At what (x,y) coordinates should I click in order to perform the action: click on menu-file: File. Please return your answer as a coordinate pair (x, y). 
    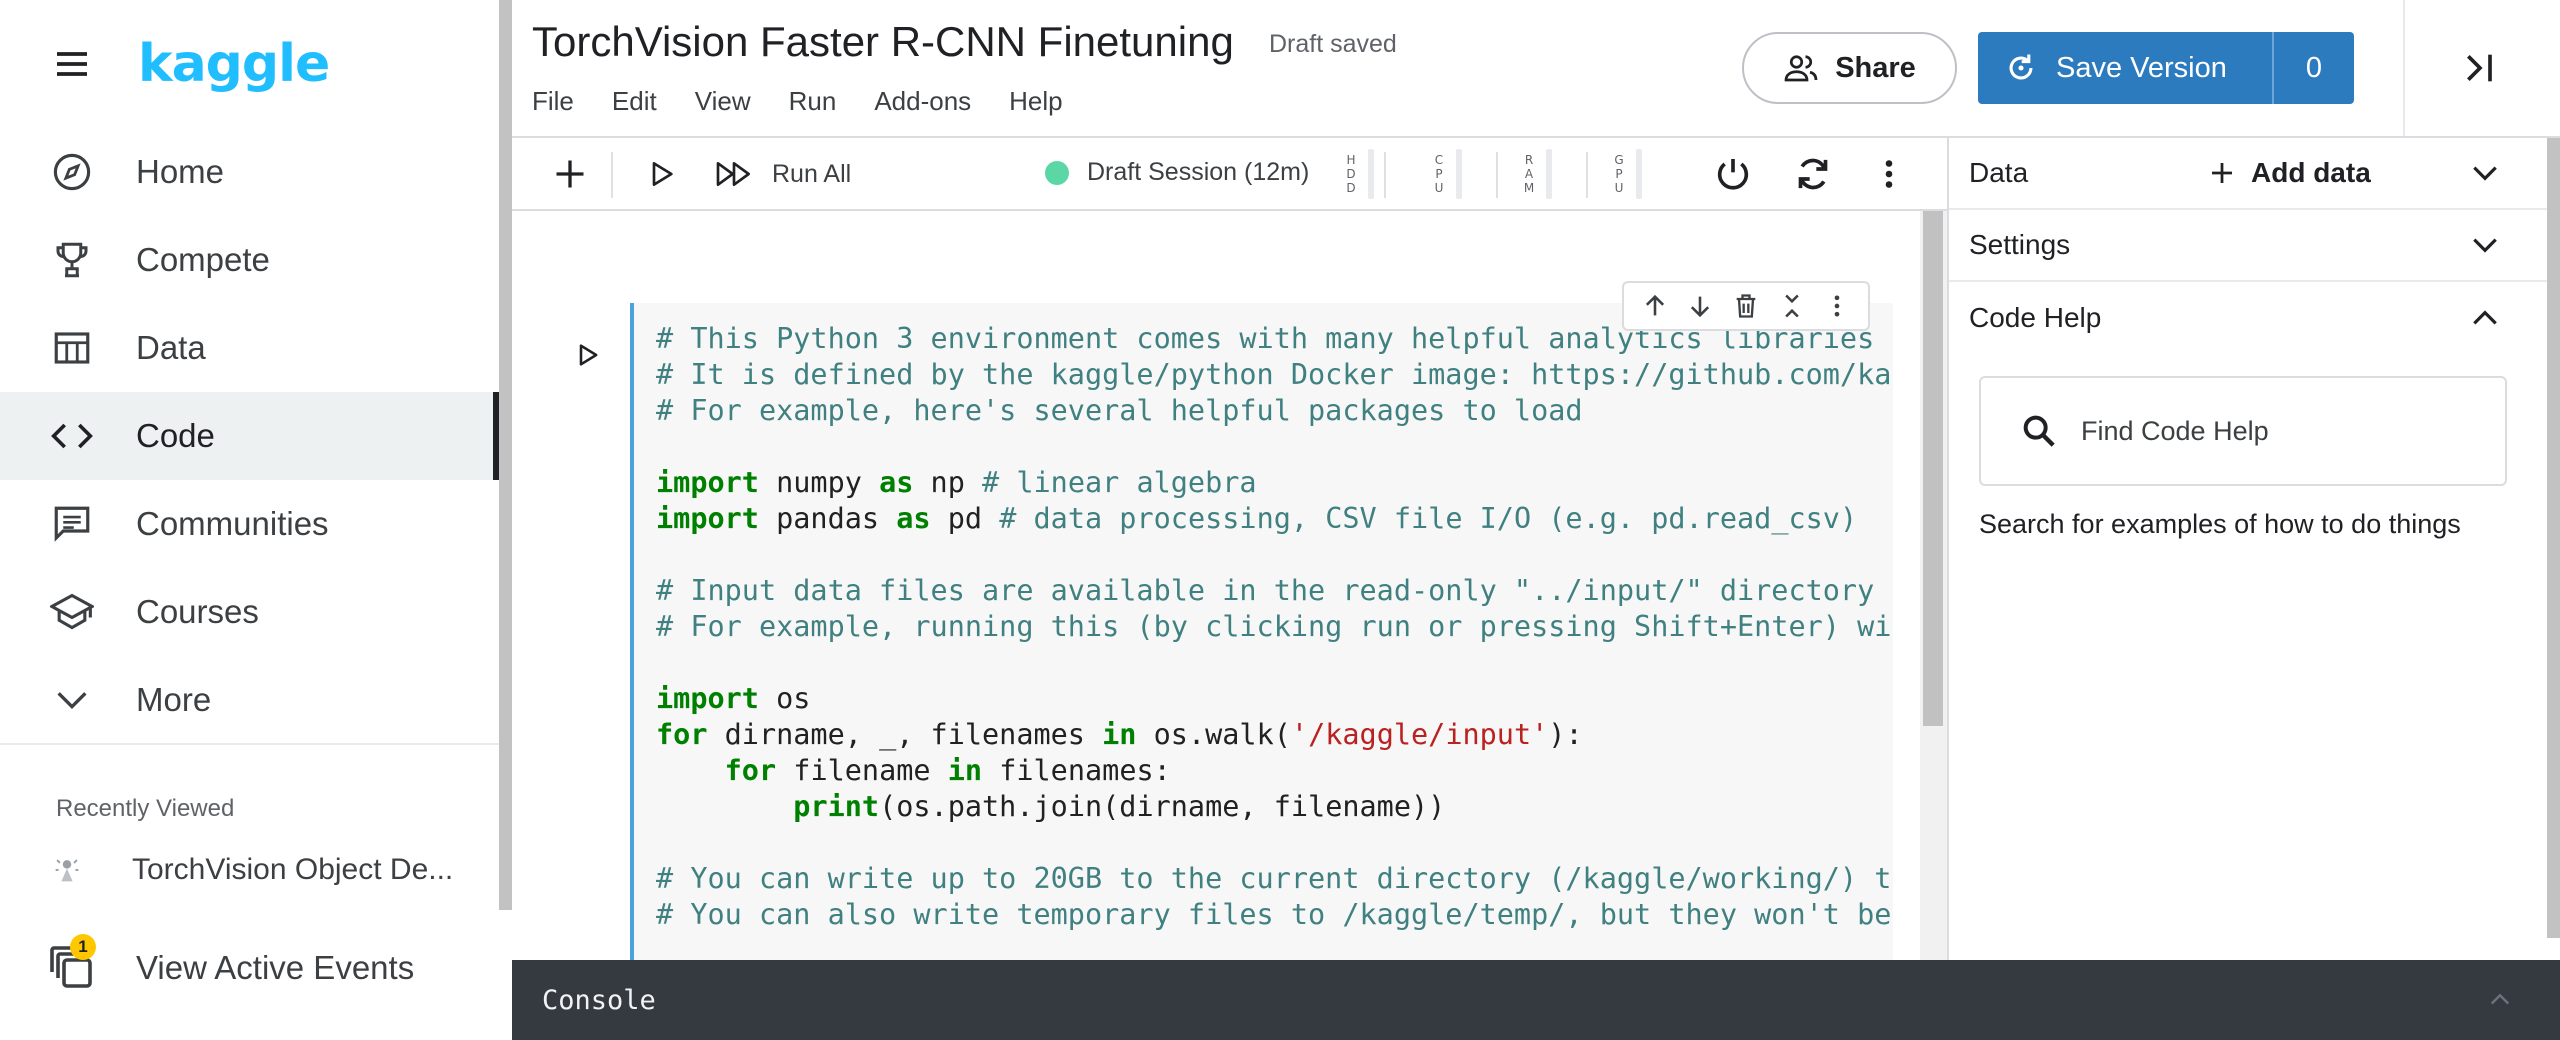
    Looking at the image, I should click on (553, 101).